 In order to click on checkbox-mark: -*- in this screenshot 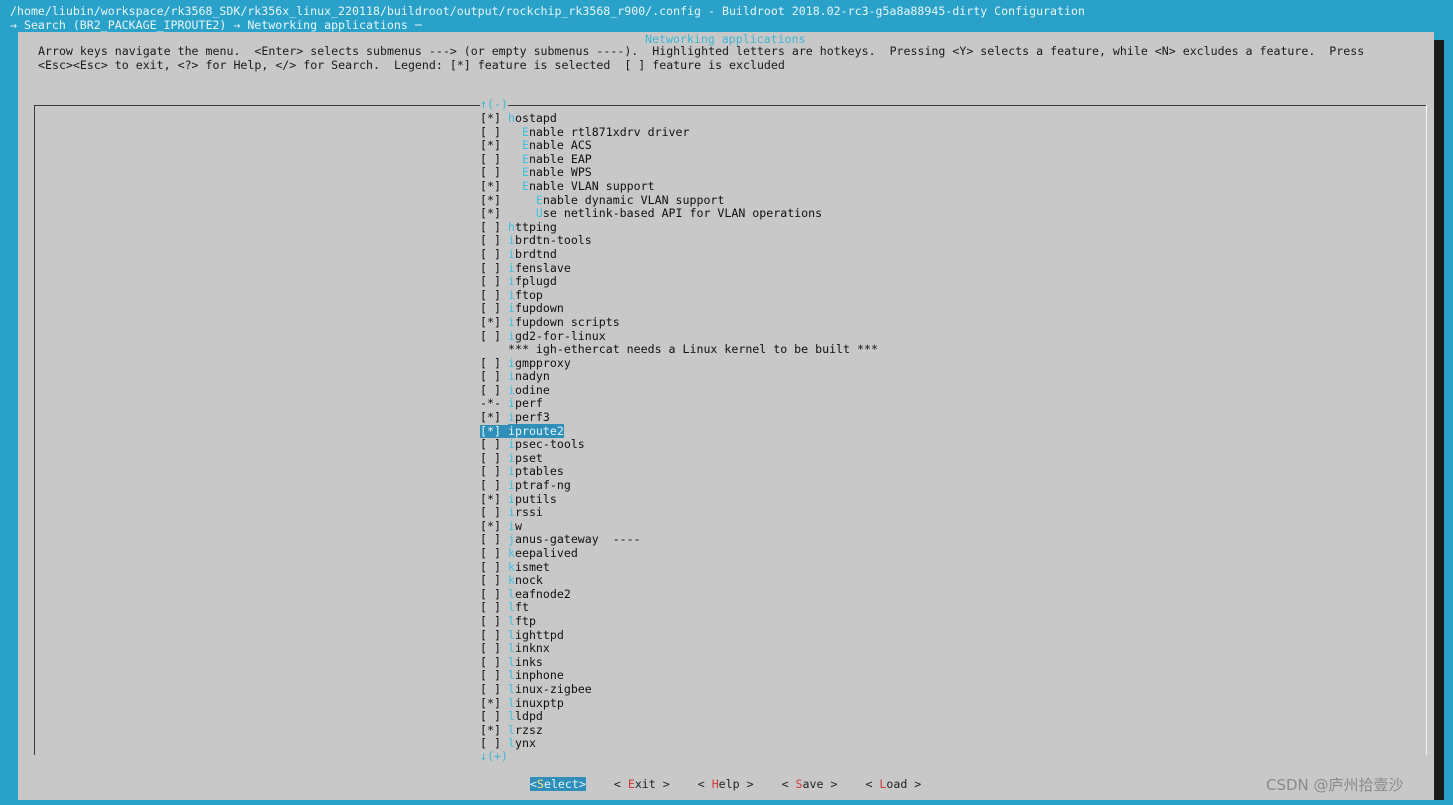, I will do `click(494, 404)`.